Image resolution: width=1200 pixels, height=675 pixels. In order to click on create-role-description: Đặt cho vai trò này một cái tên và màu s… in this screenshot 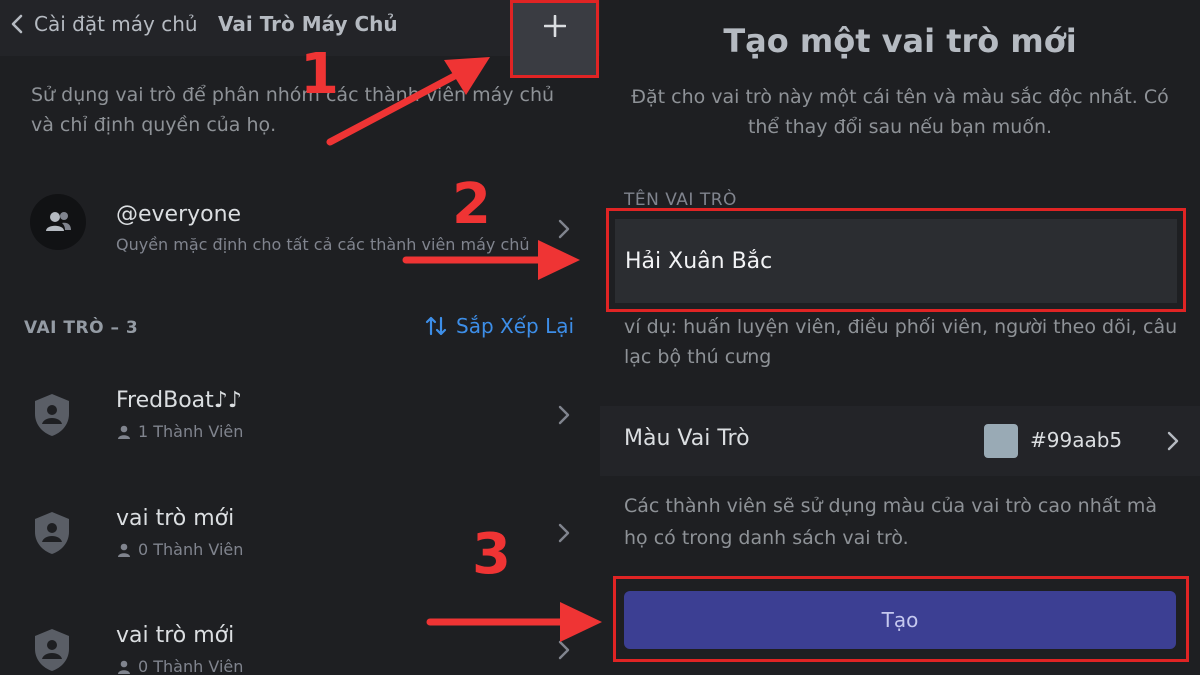, I will do `click(900, 112)`.